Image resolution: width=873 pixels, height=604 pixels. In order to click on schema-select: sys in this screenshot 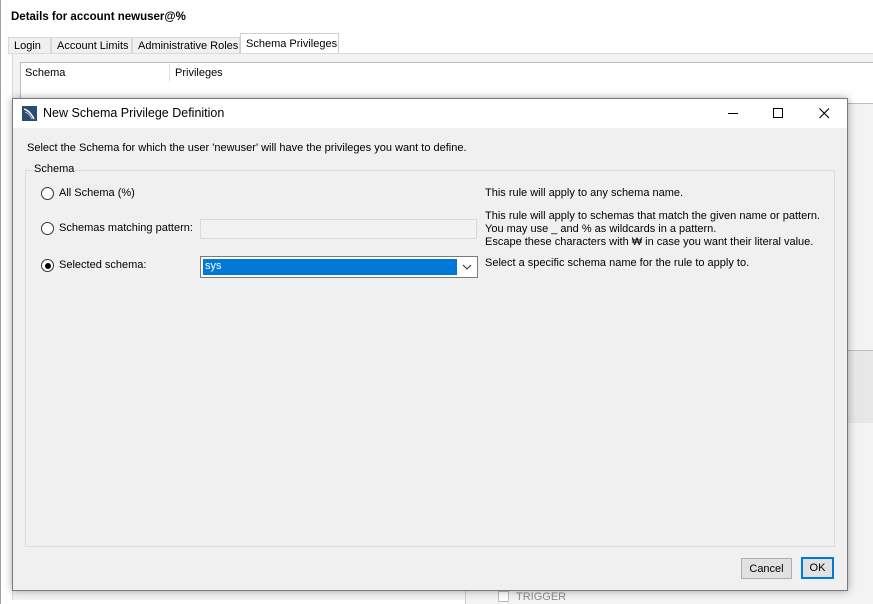, I will do `click(339, 267)`.